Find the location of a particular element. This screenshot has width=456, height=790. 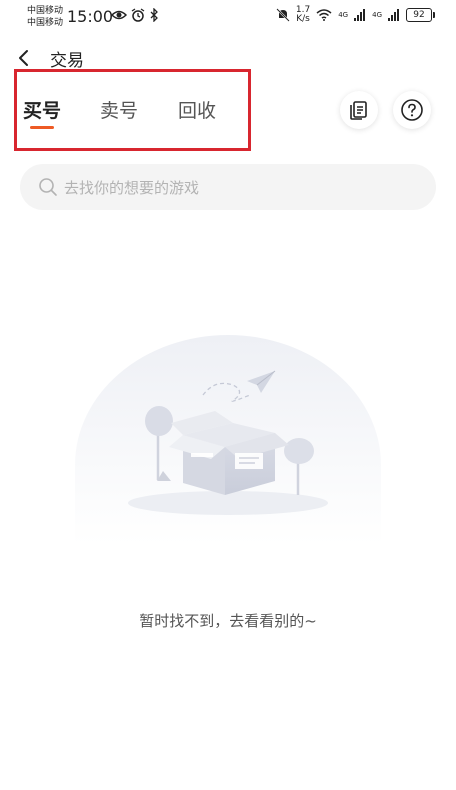

page-title: 交易 is located at coordinates (67, 61).